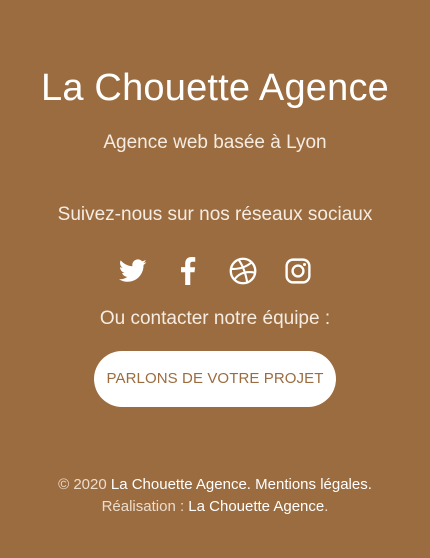 The image size is (430, 558). Describe the element at coordinates (215, 318) in the screenshot. I see `contact-heading: Ou contacter notre équipe :` at that location.